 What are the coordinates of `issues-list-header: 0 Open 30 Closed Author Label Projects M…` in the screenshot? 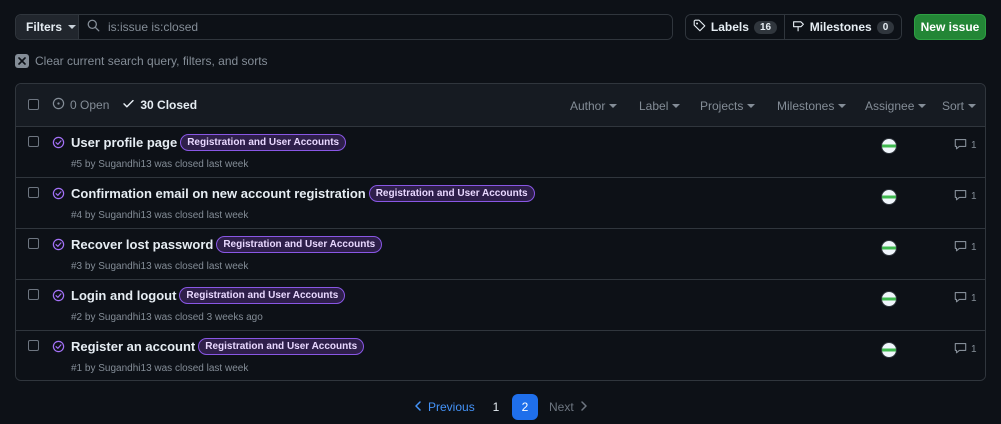 It's located at (500, 105).